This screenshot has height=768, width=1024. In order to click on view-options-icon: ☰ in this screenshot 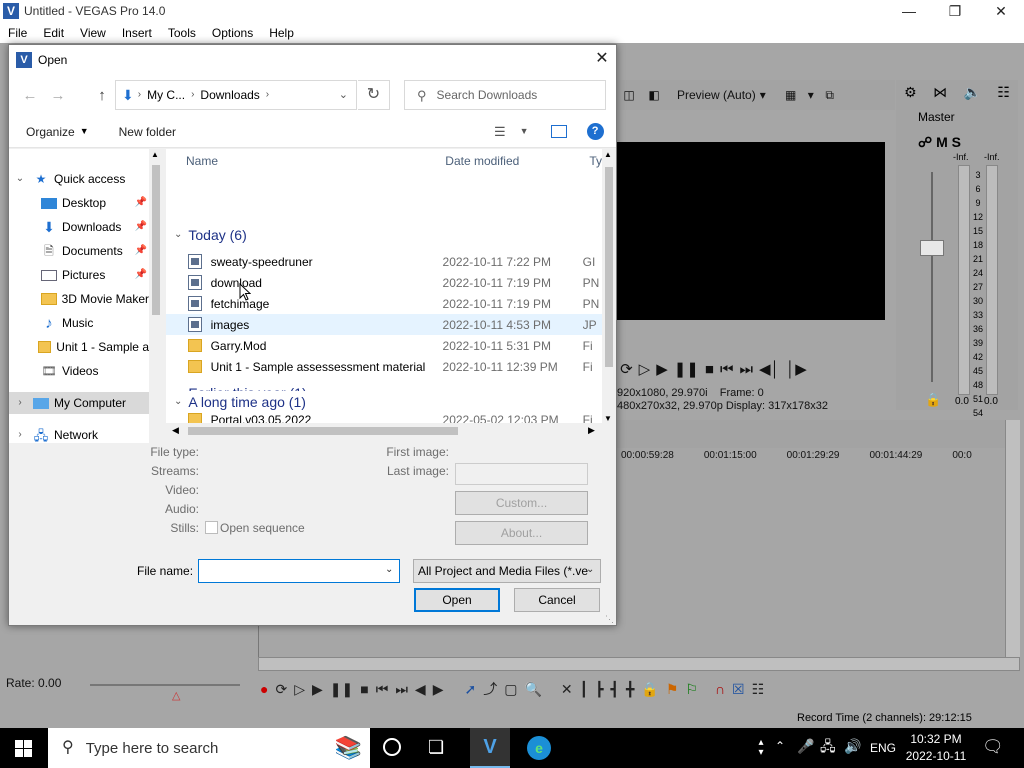, I will do `click(500, 131)`.